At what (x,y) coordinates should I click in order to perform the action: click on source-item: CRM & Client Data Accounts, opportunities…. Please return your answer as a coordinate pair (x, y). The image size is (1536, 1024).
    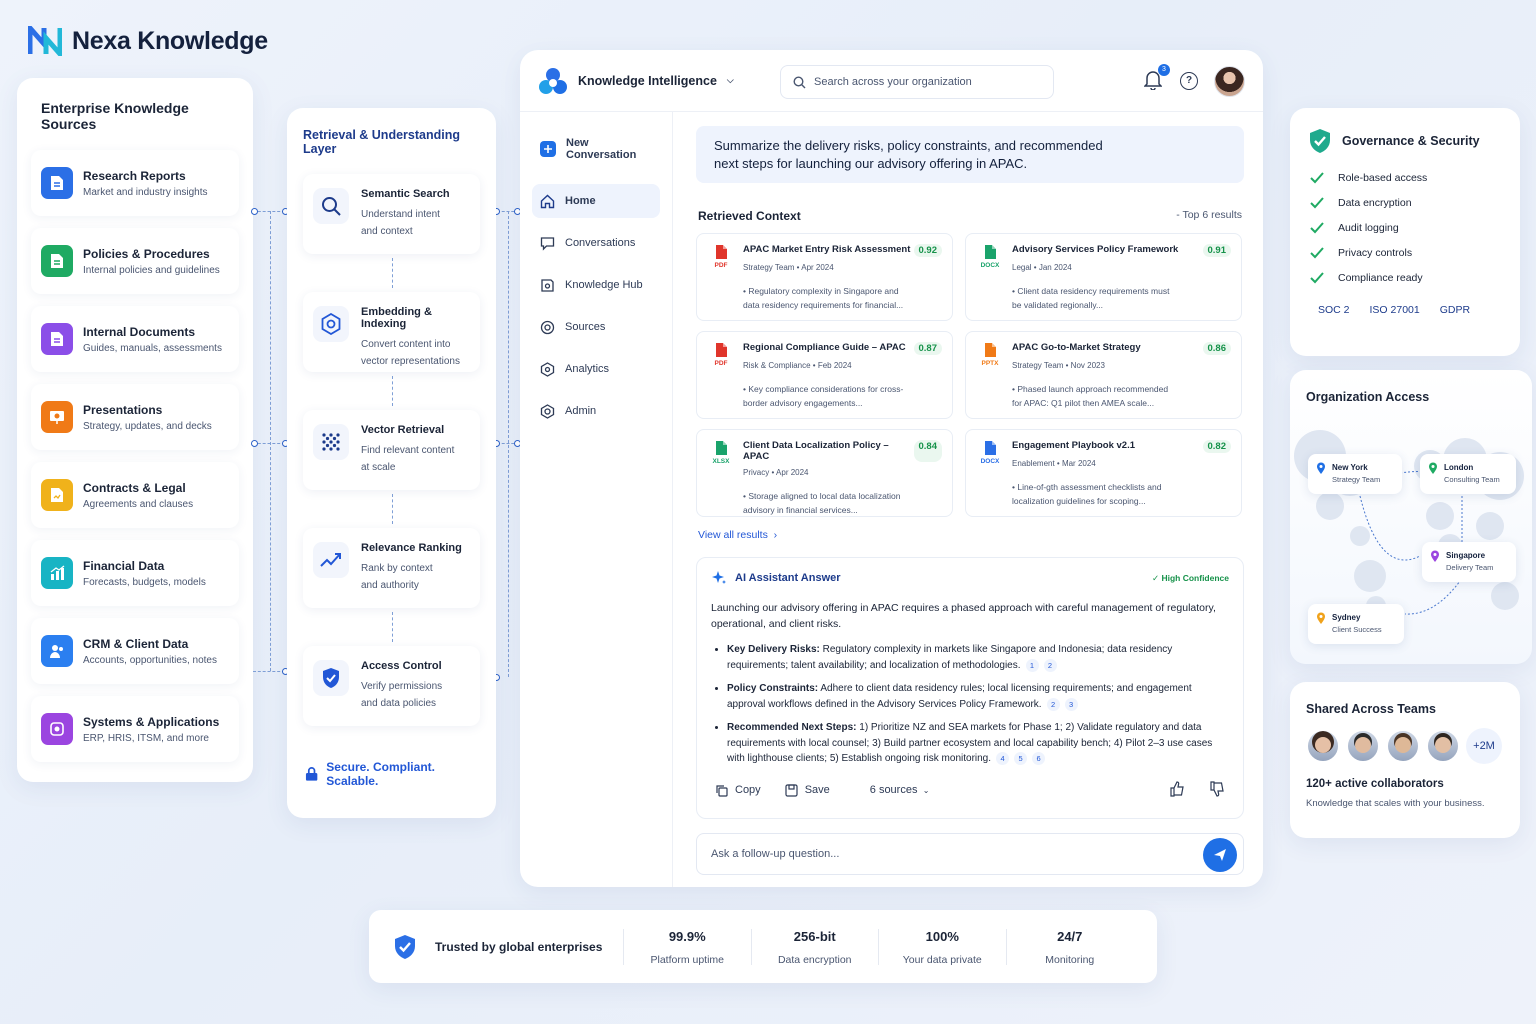
    Looking at the image, I should click on (135, 651).